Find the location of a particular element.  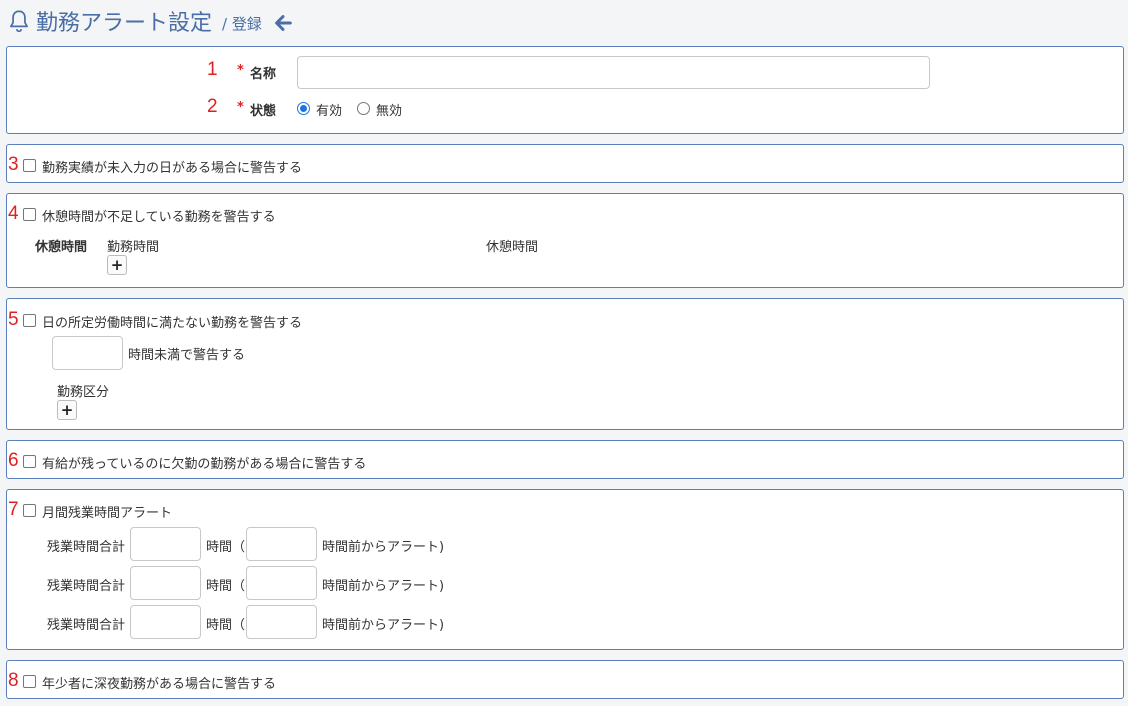

break-shortage-checkbox is located at coordinates (29, 214).